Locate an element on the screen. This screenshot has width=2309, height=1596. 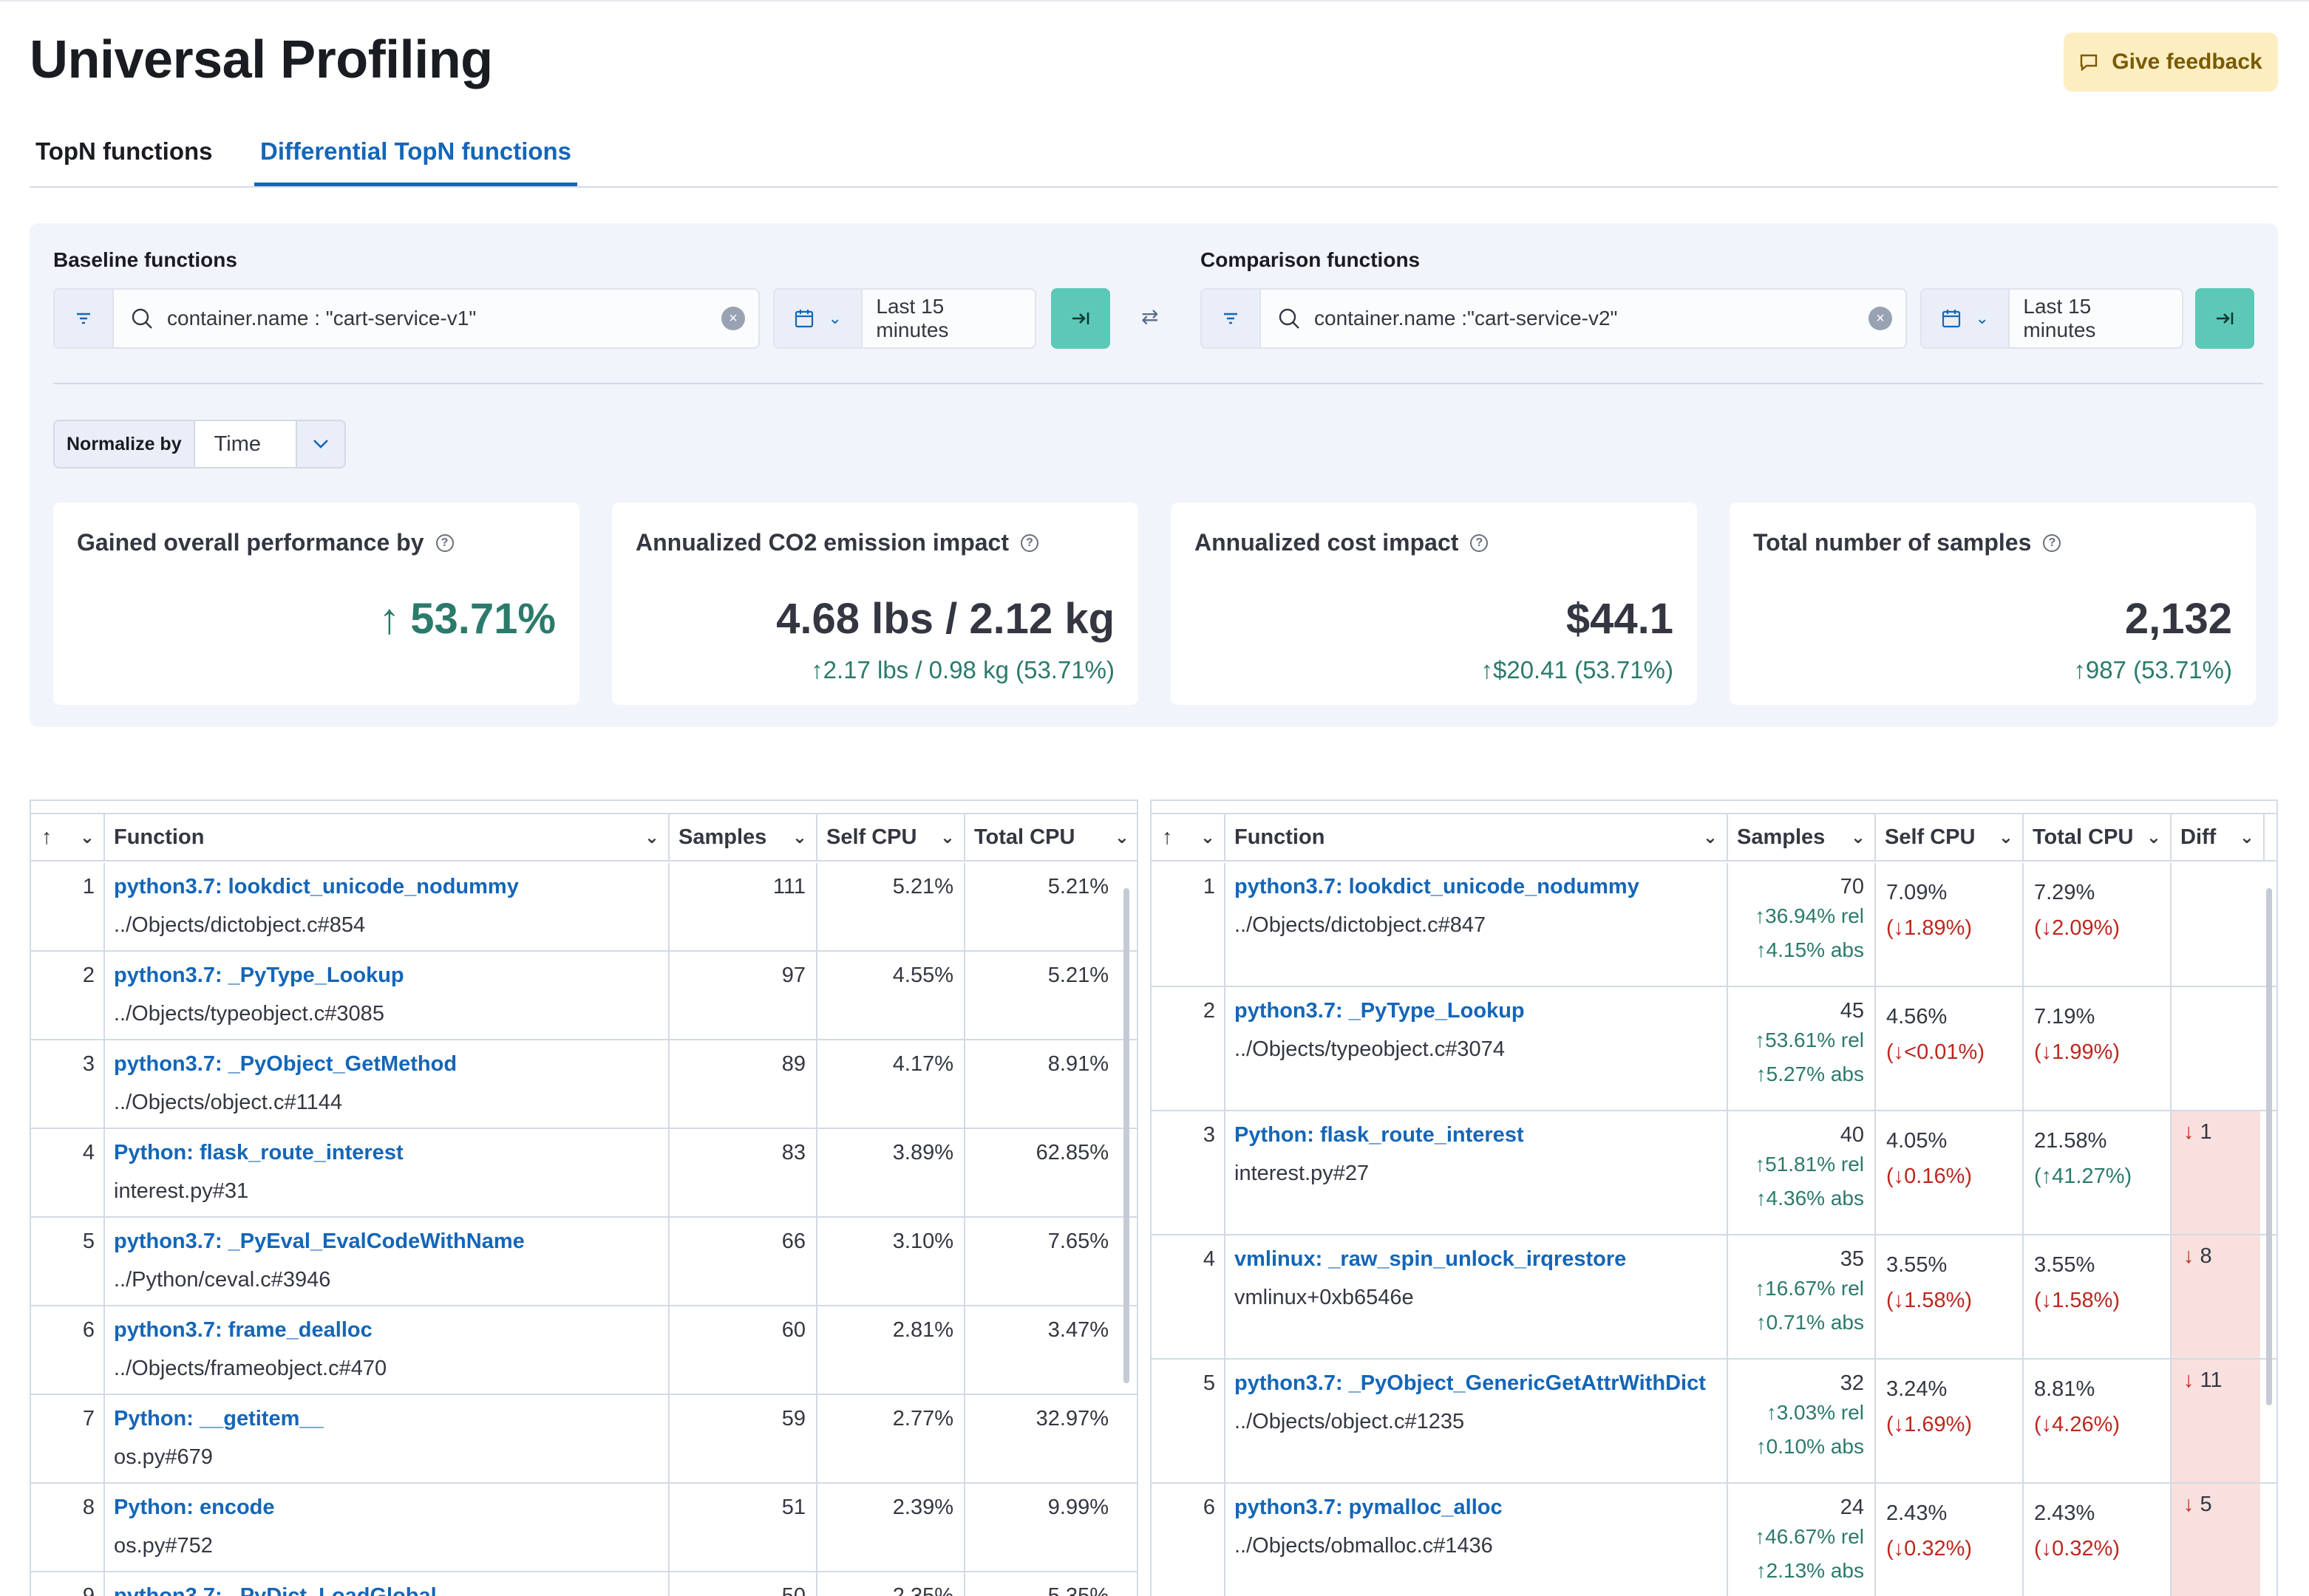
diff-header: Diff ⌄ is located at coordinates (2218, 837).